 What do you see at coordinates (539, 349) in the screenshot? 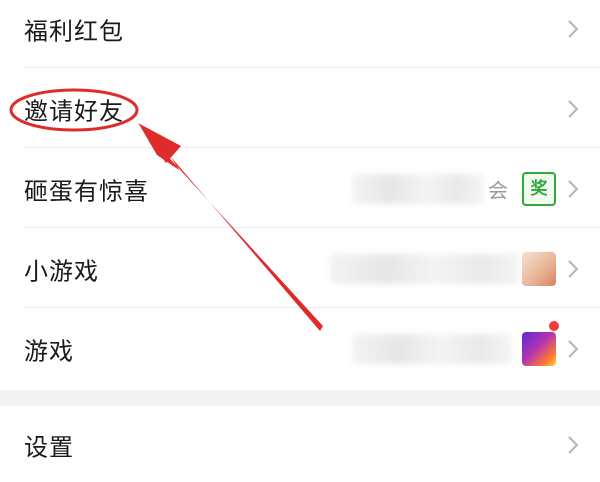
I see `game-thumbnail` at bounding box center [539, 349].